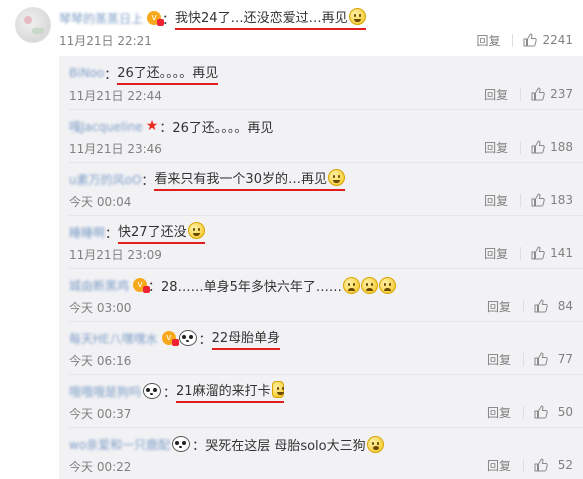  Describe the element at coordinates (561, 253) in the screenshot. I see `like-count: 141` at that location.